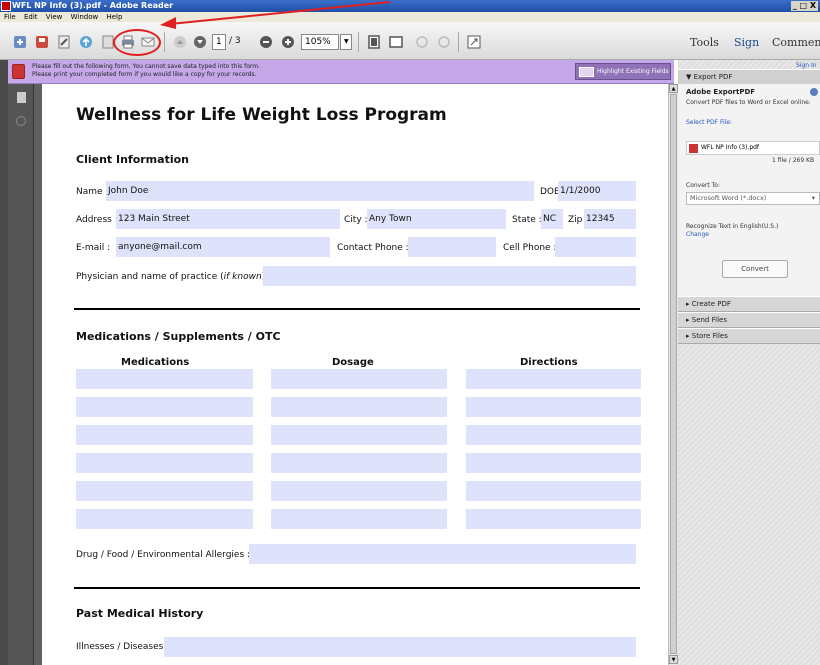 The height and width of the screenshot is (665, 820). Describe the element at coordinates (749, 336) in the screenshot. I see `store-files-header: ▸ Store Files` at that location.